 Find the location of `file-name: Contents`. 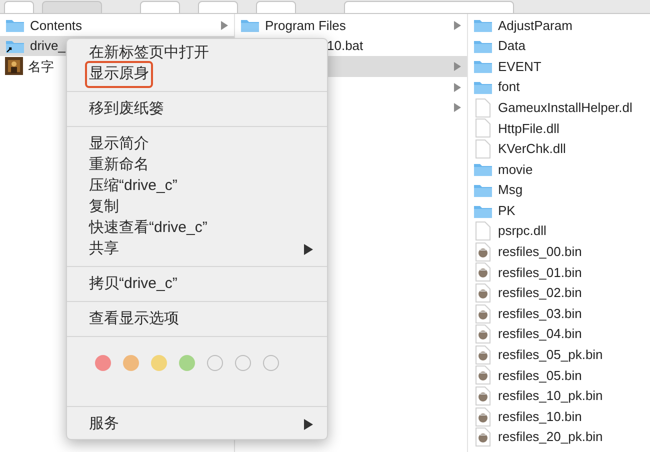

file-name: Contents is located at coordinates (56, 25).